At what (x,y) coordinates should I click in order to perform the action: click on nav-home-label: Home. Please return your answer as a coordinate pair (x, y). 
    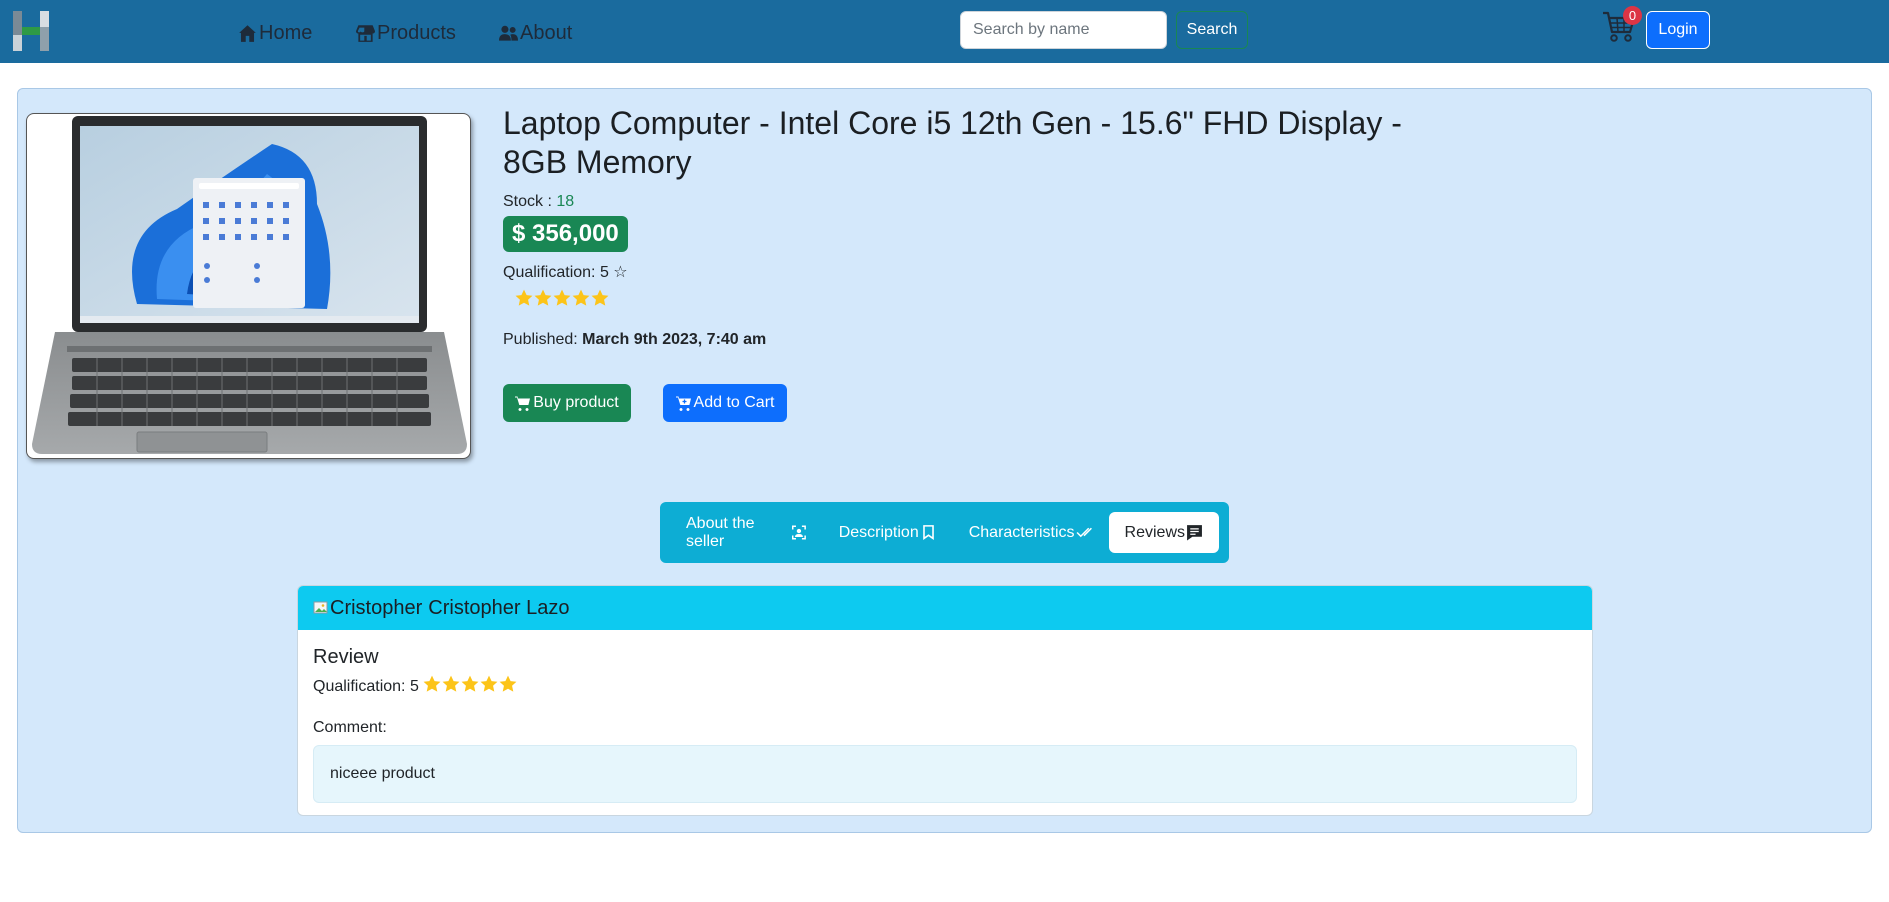
    Looking at the image, I should click on (286, 32).